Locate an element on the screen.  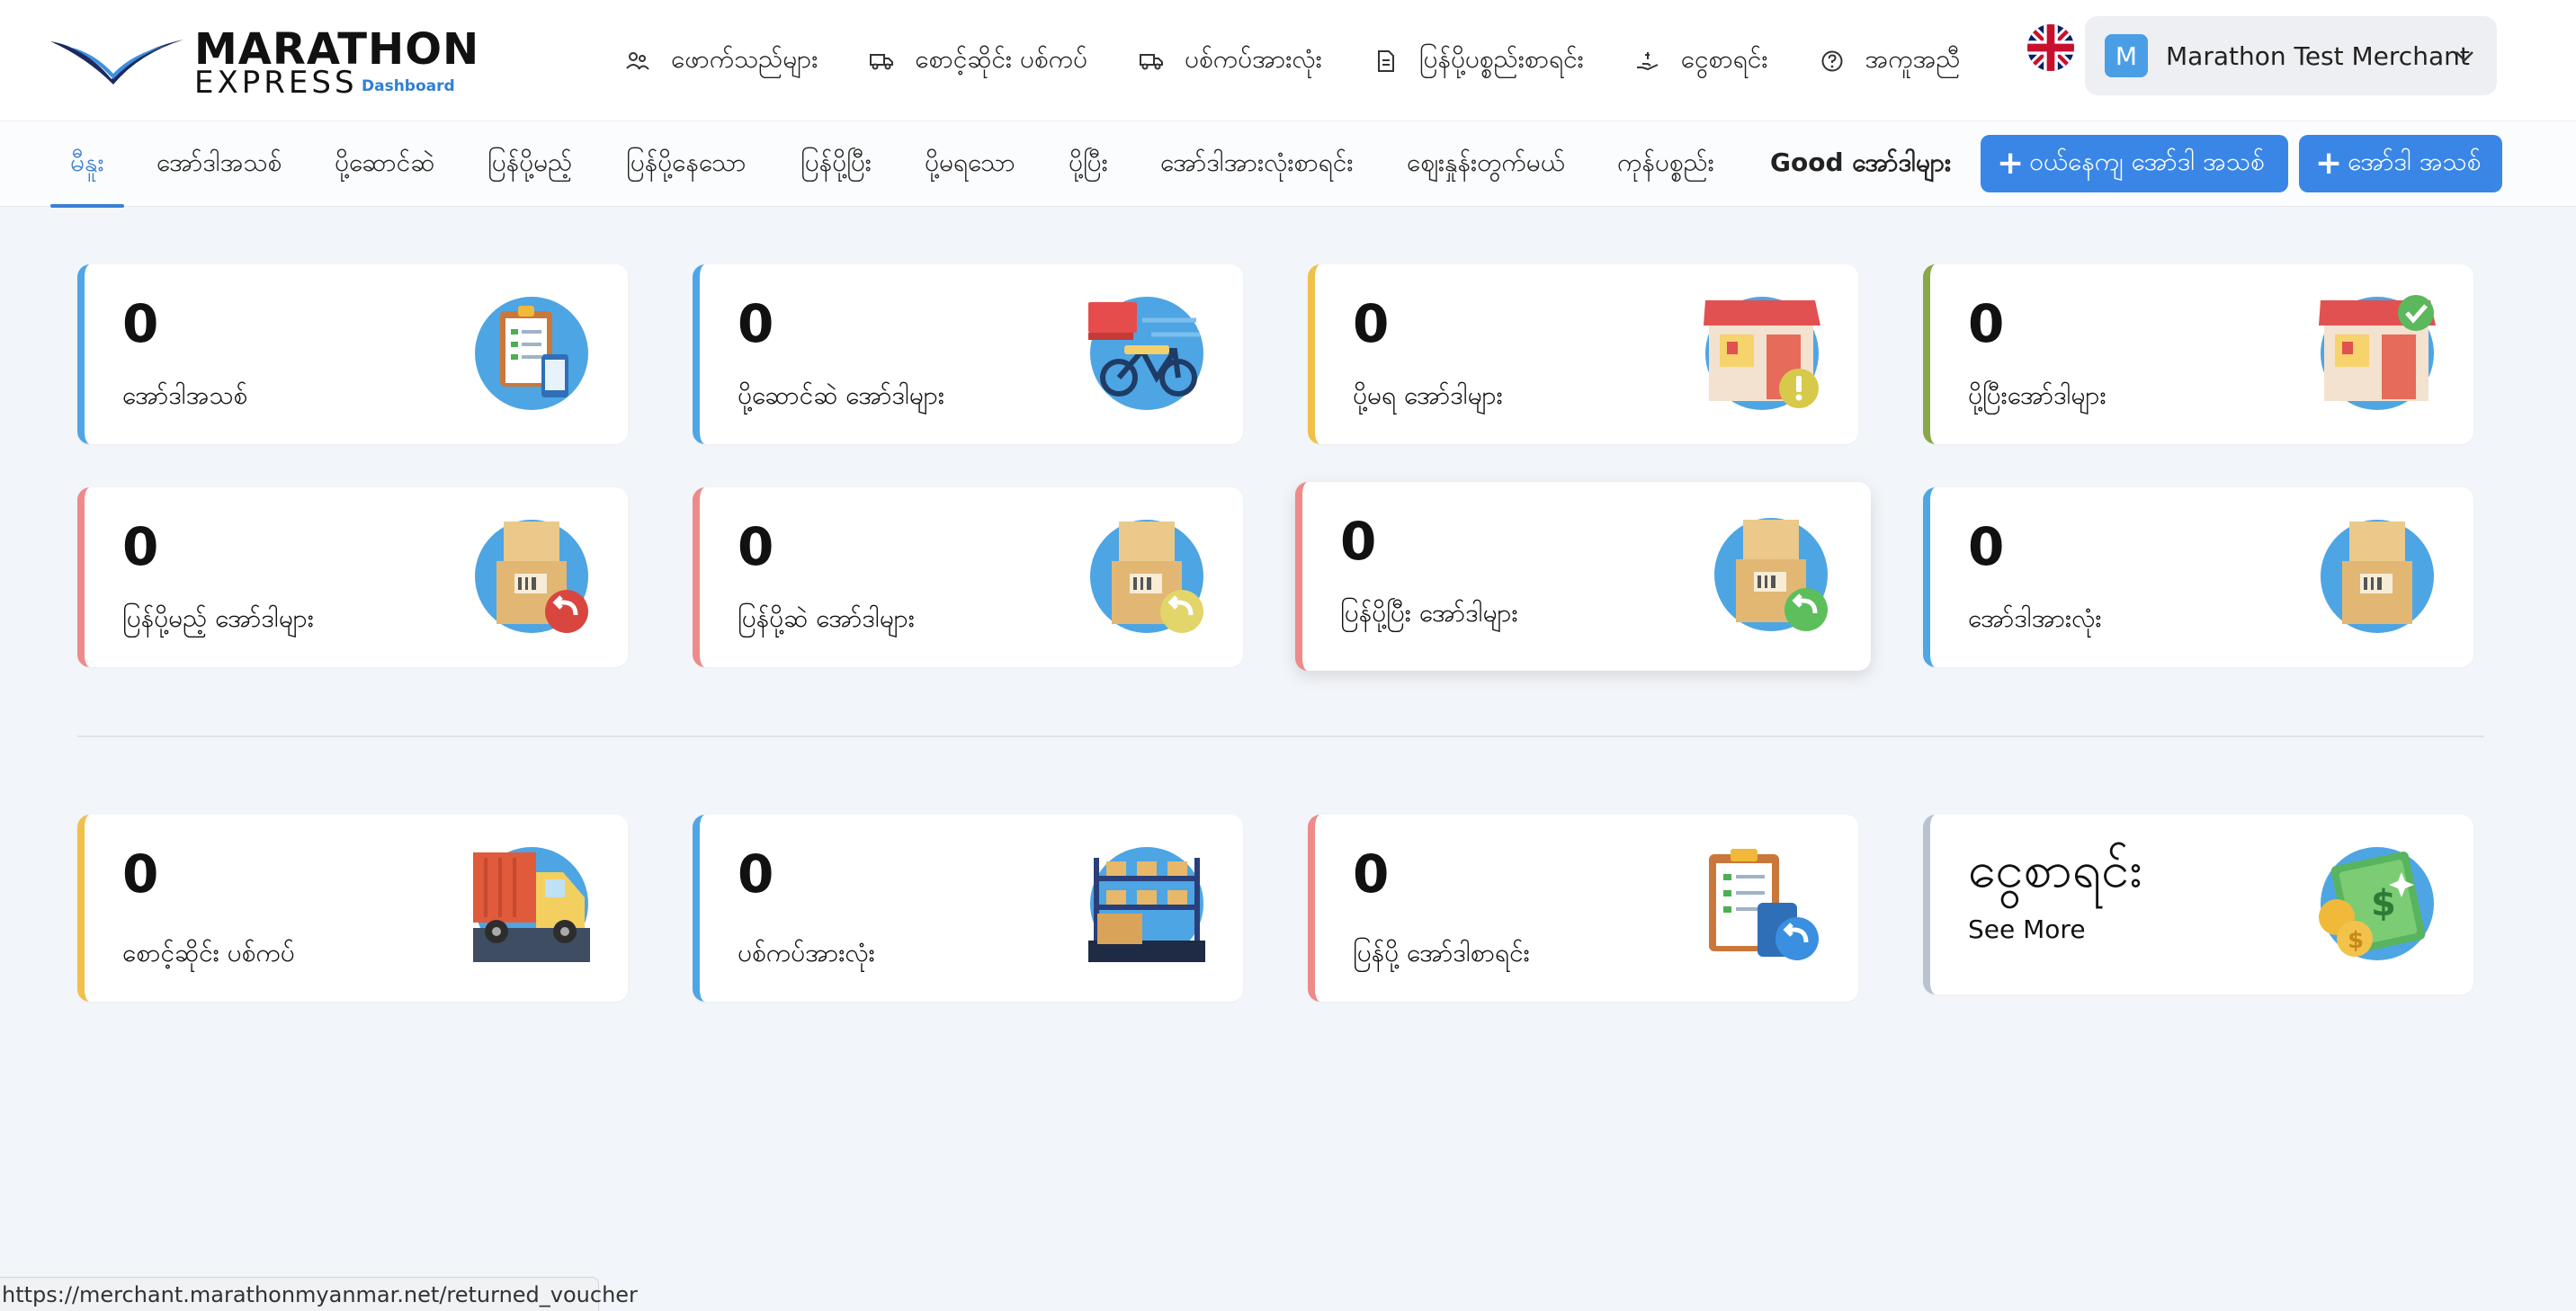
tab-good-orders: Good အော်ဒါများ is located at coordinates (1861, 164).